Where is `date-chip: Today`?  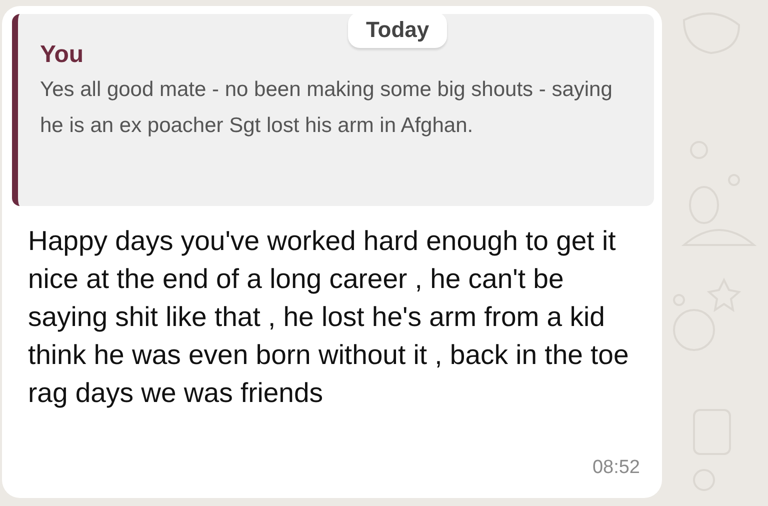
date-chip: Today is located at coordinates (398, 30).